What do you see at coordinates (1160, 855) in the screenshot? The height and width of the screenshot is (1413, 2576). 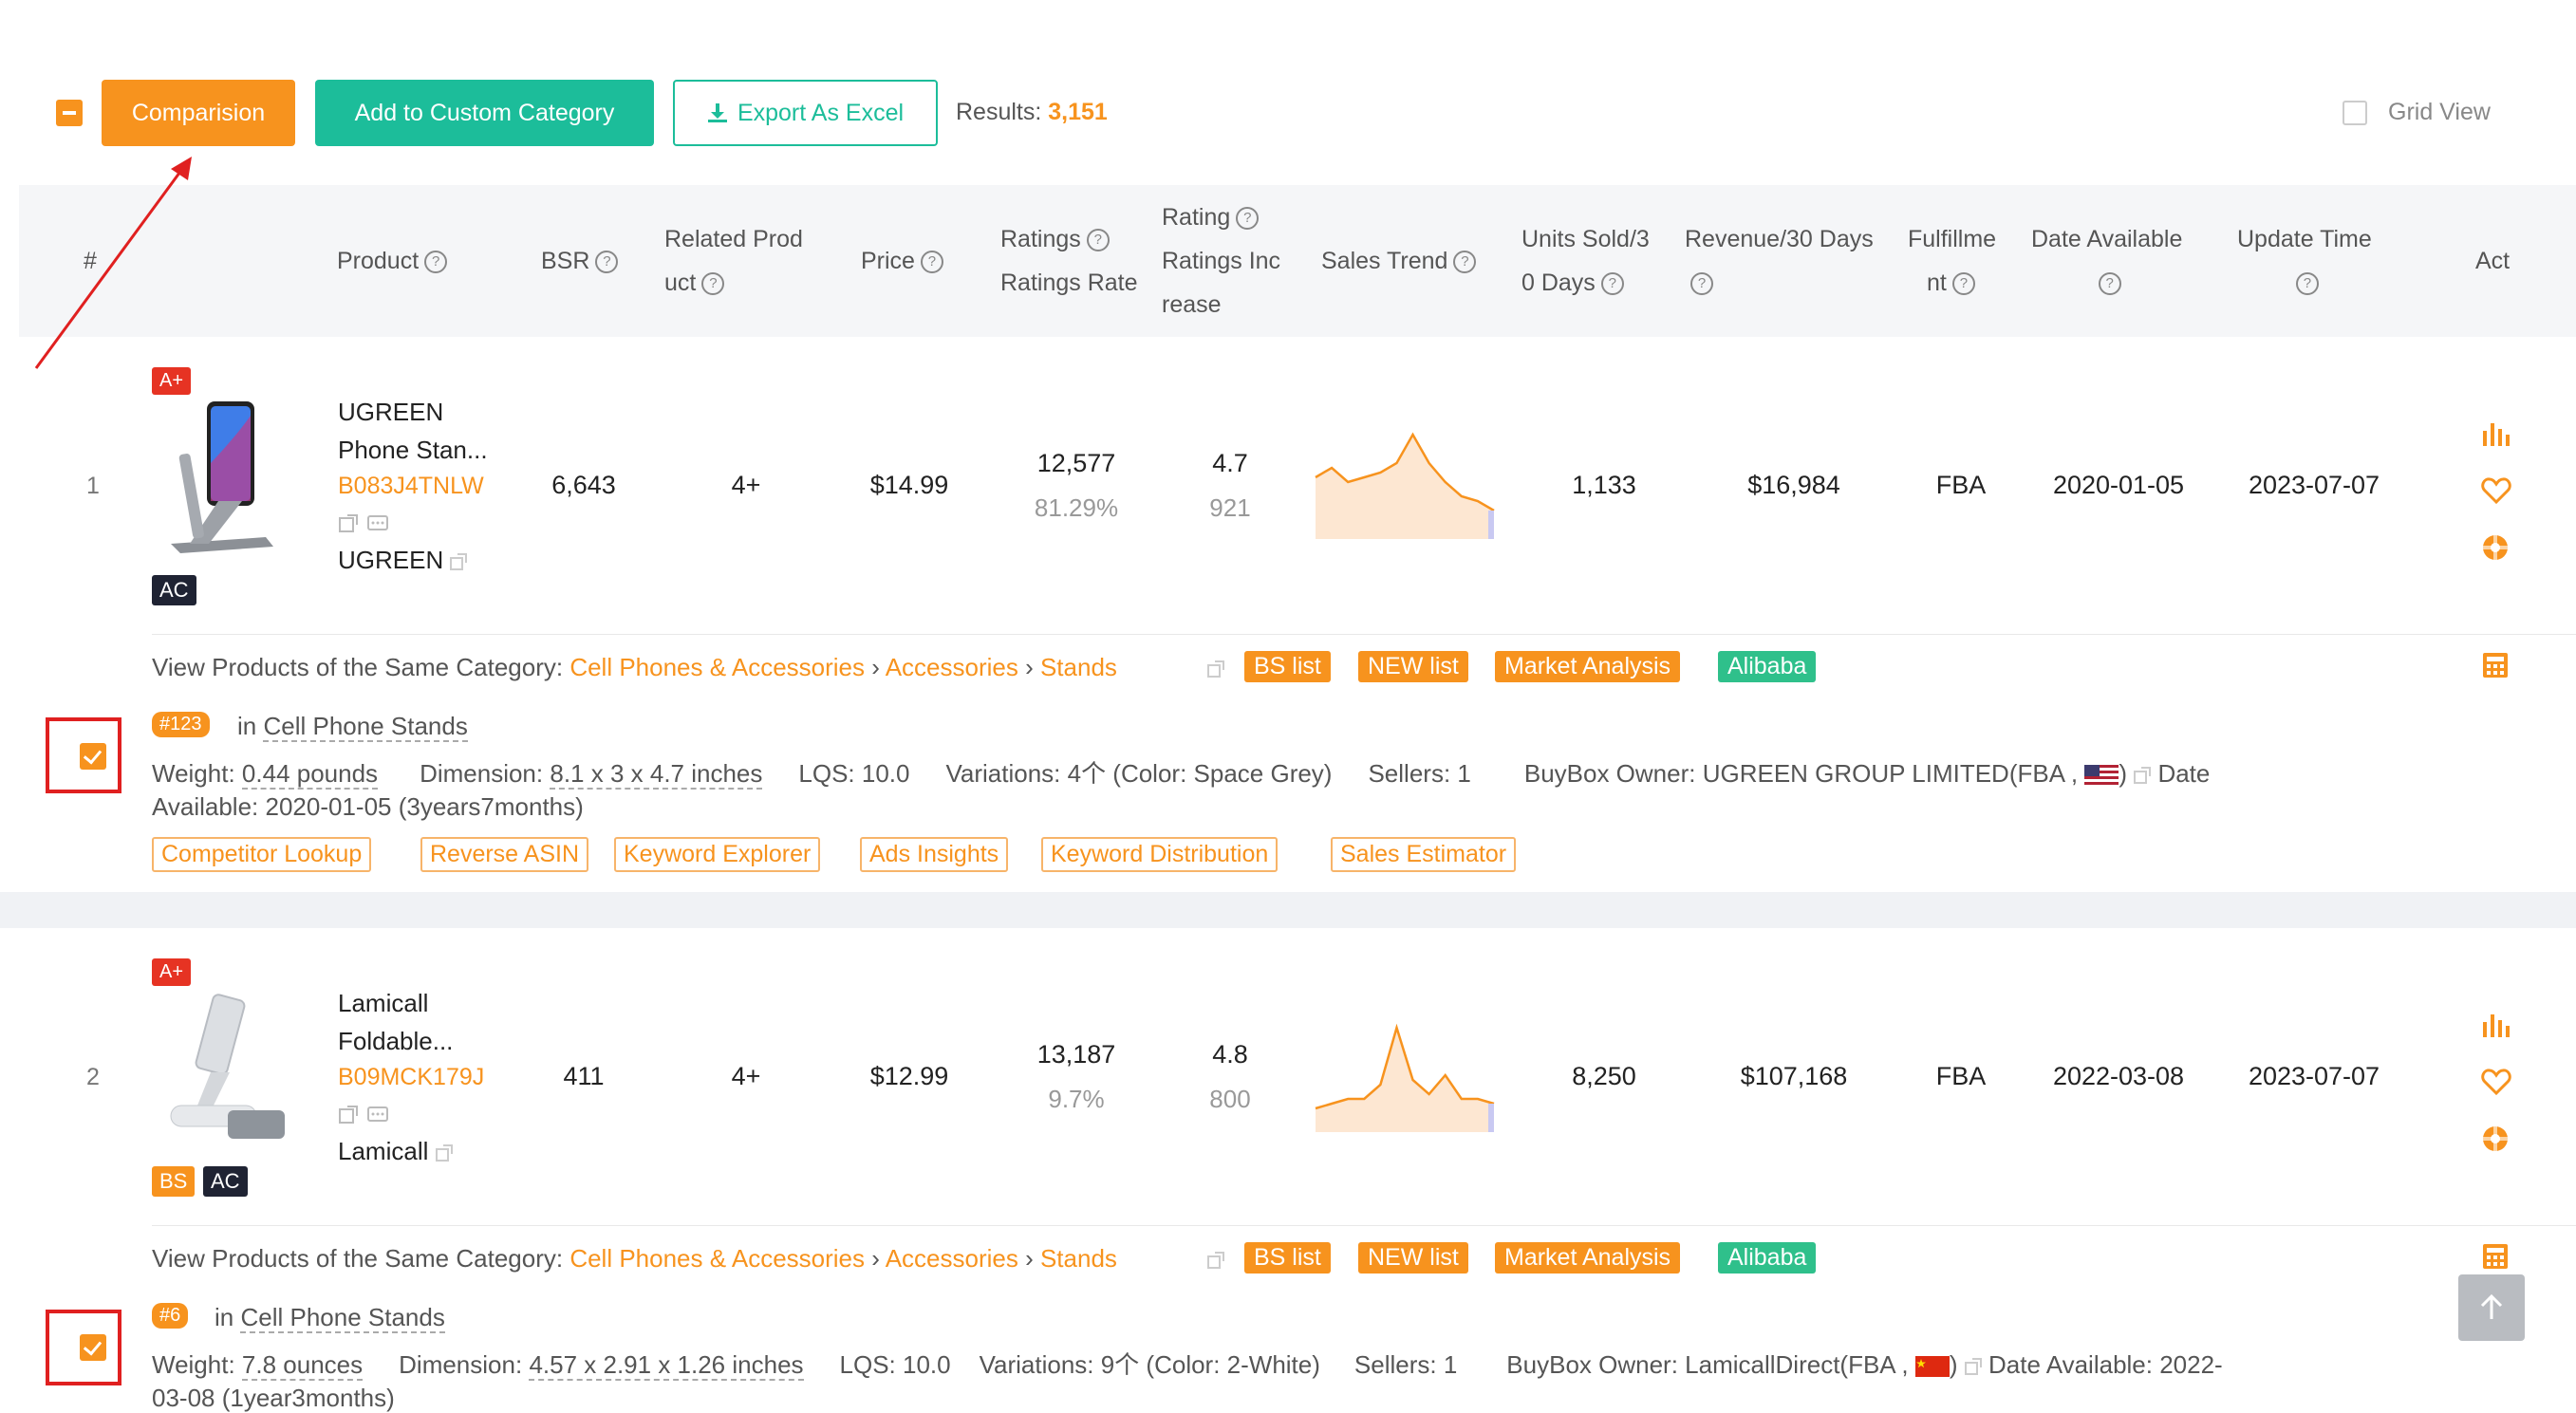 I see `keyword-distribution-link: Keyword Distribution` at bounding box center [1160, 855].